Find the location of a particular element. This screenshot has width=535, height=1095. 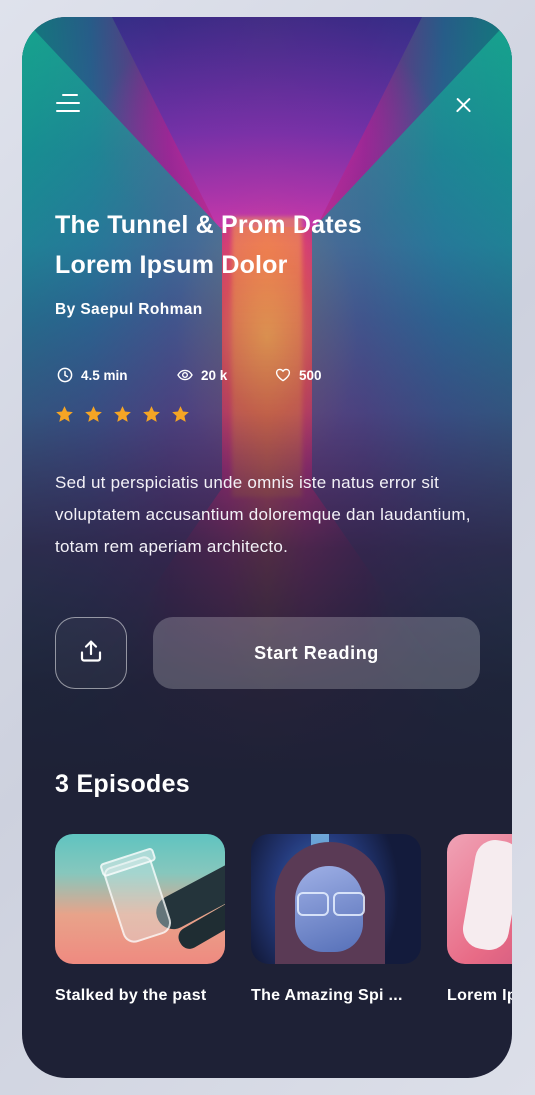

likes-value: 500 is located at coordinates (310, 375).